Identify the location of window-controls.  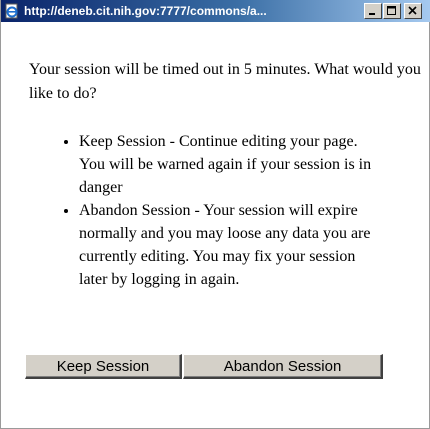
(392, 11).